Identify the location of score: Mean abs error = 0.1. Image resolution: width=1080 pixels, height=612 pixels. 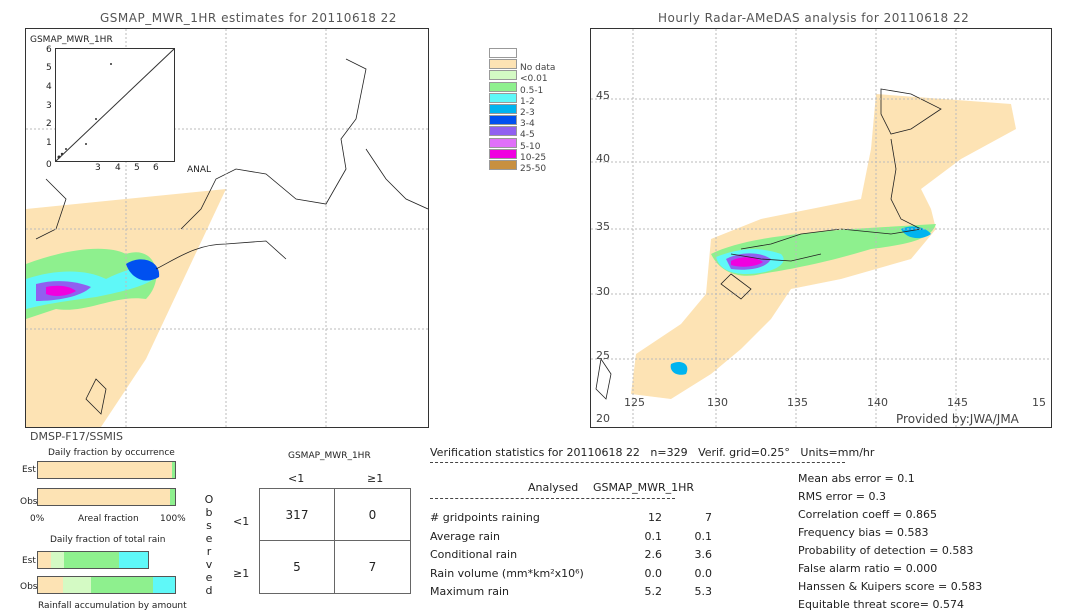
(856, 478).